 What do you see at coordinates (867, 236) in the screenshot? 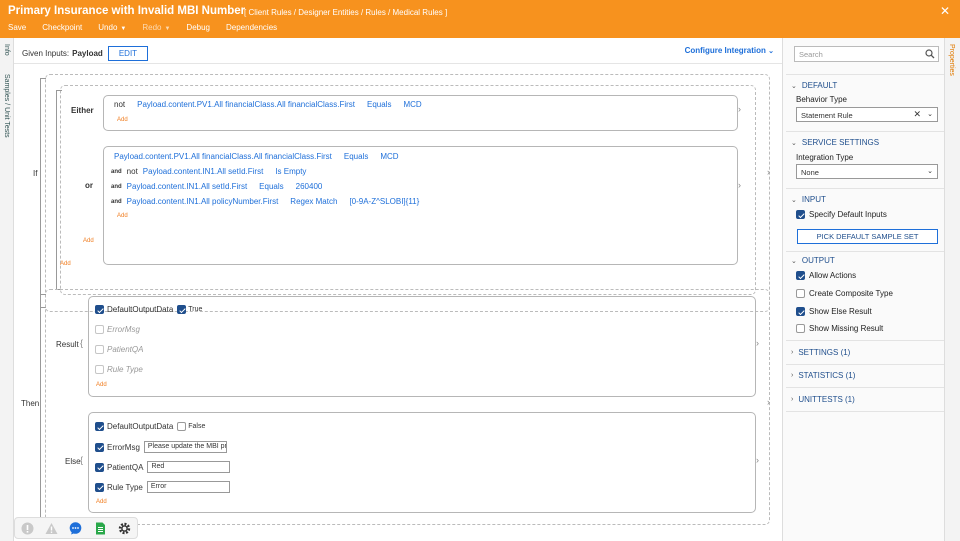
I see `pick-default-sample-set-button: PICK DEFAULT SAMPLE SET` at bounding box center [867, 236].